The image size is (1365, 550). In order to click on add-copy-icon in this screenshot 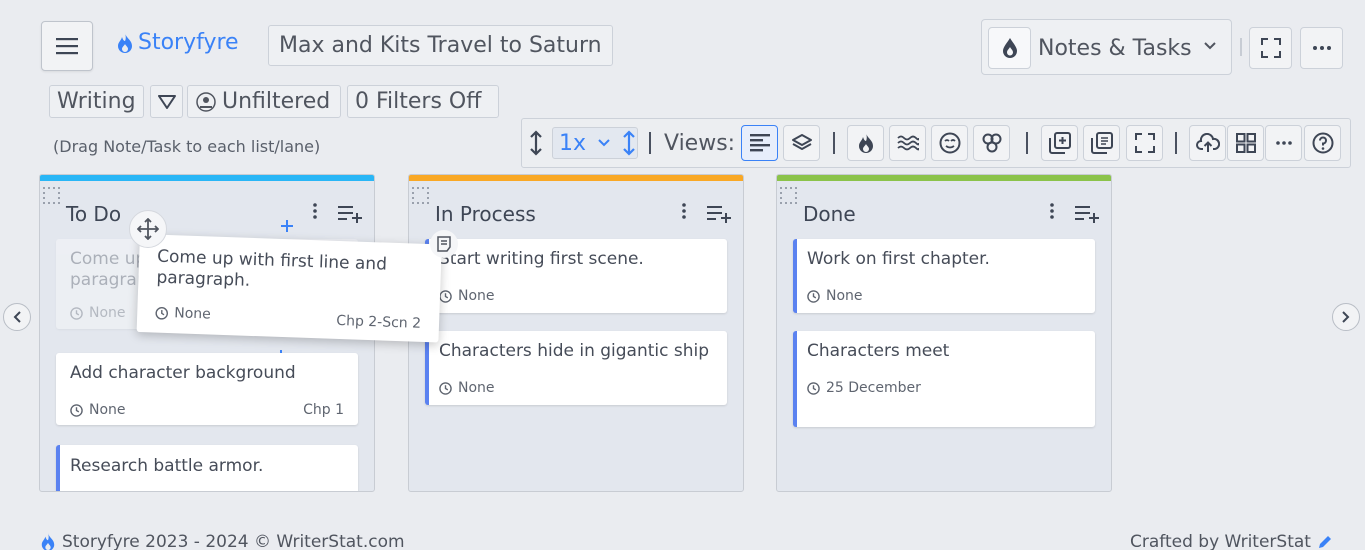, I will do `click(1059, 143)`.